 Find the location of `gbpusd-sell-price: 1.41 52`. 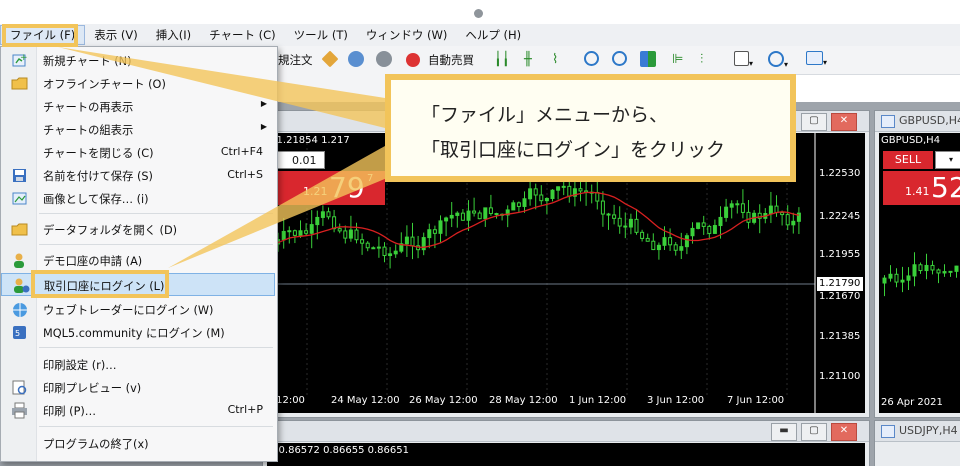

gbpusd-sell-price: 1.41 52 is located at coordinates (921, 188).